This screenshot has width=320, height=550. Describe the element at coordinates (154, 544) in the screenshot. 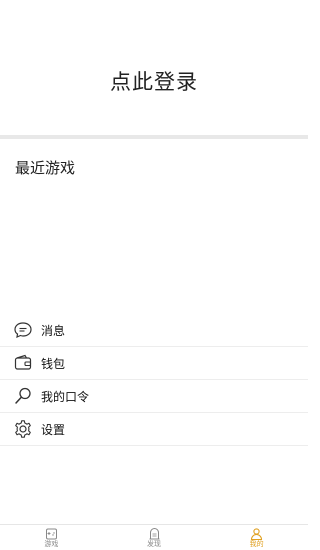

I see `tab-label: 发现` at that location.